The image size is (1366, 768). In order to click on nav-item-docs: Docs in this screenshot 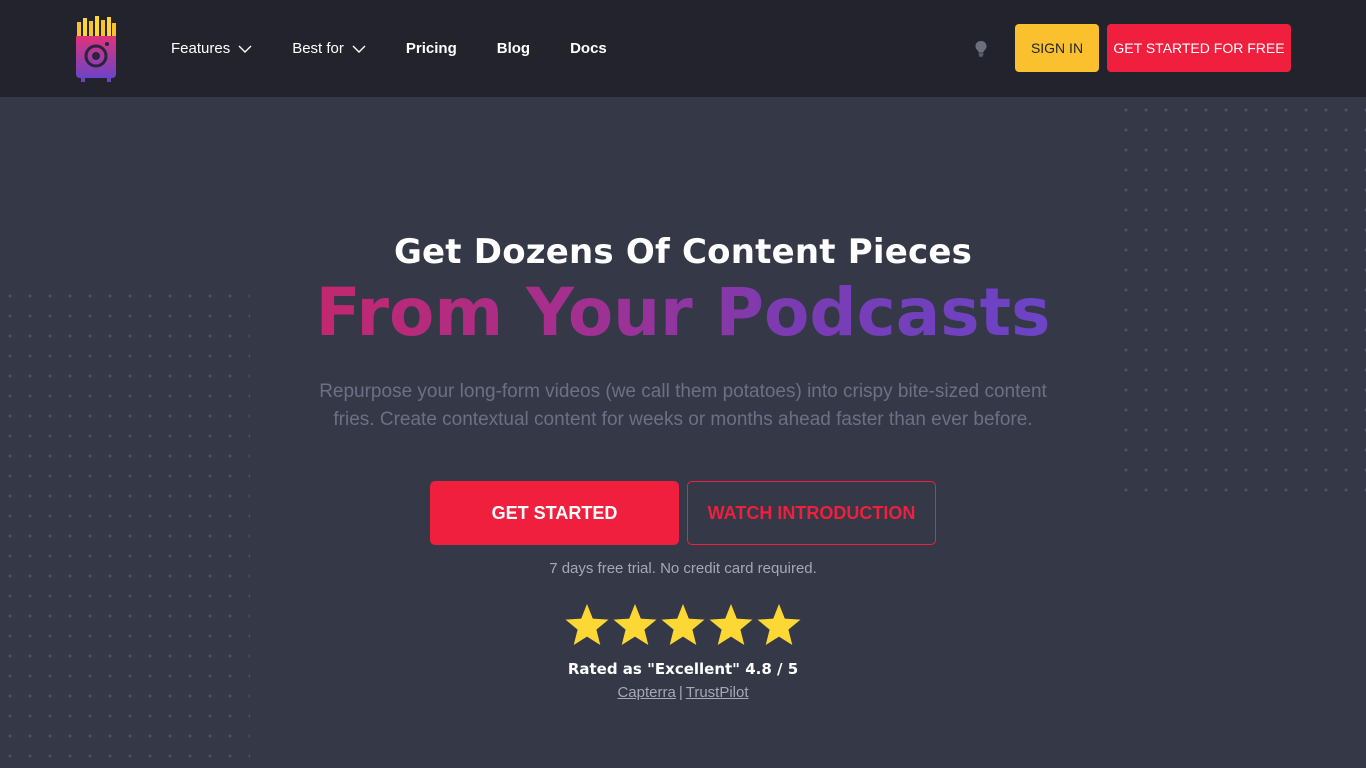, I will do `click(588, 48)`.